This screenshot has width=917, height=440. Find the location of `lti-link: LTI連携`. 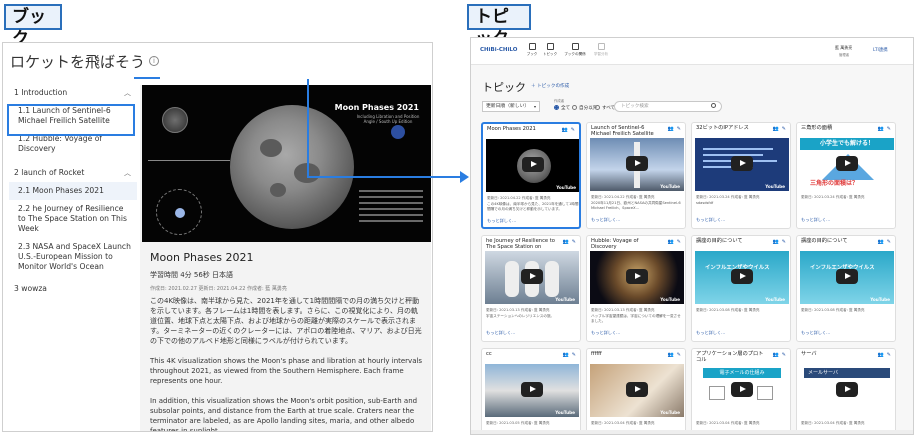

lti-link: LTI連携 is located at coordinates (880, 50).